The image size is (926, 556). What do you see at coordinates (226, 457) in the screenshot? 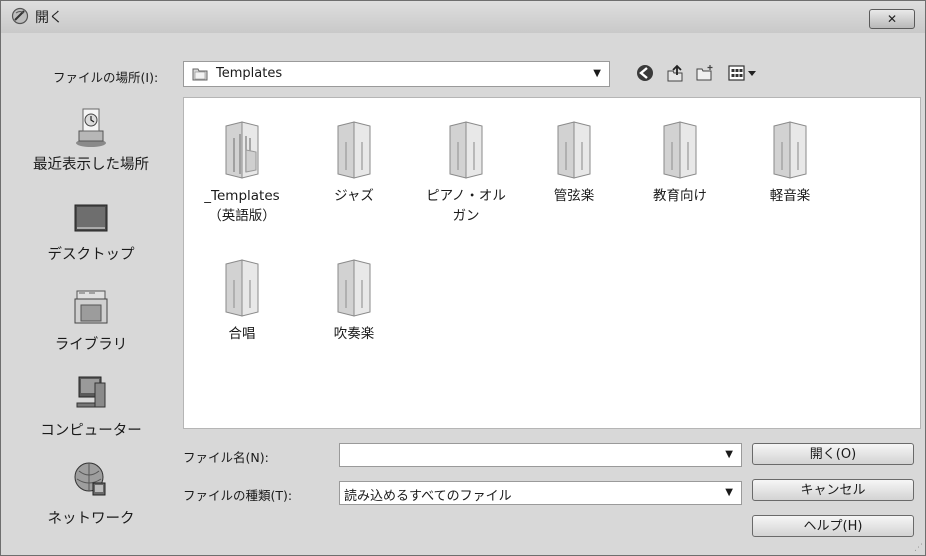
I see `filename-label: ファイル名(N):` at bounding box center [226, 457].